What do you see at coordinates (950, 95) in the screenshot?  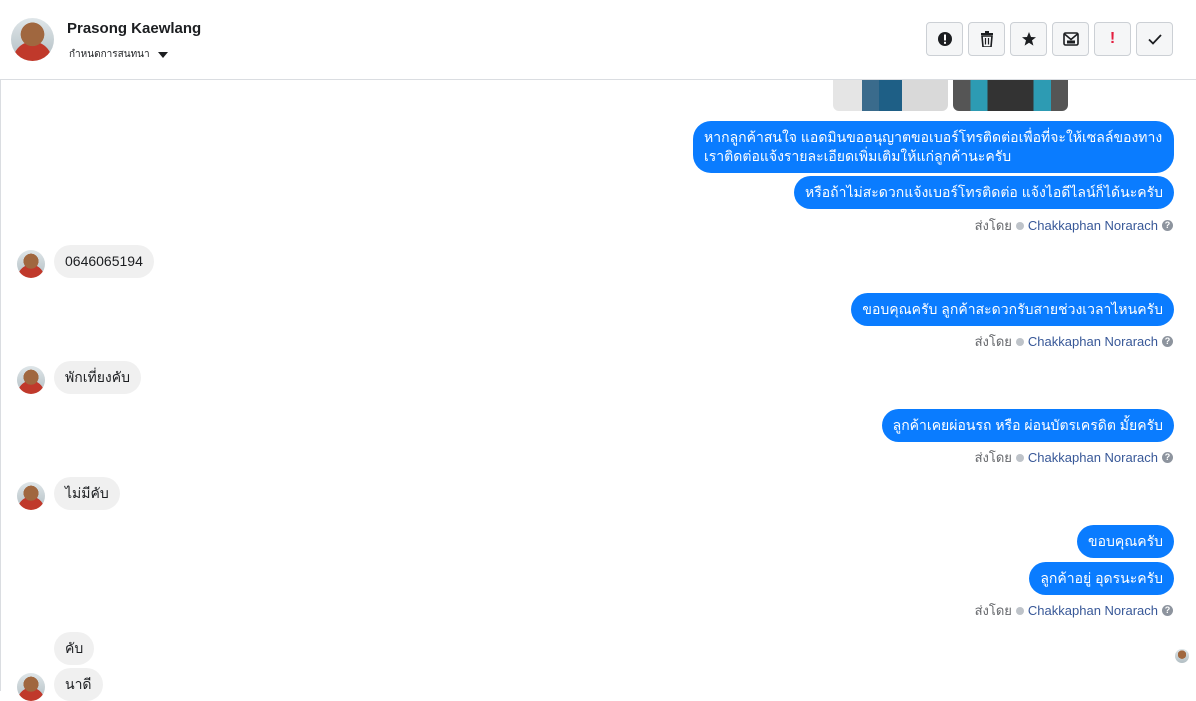 I see `attachment-images` at bounding box center [950, 95].